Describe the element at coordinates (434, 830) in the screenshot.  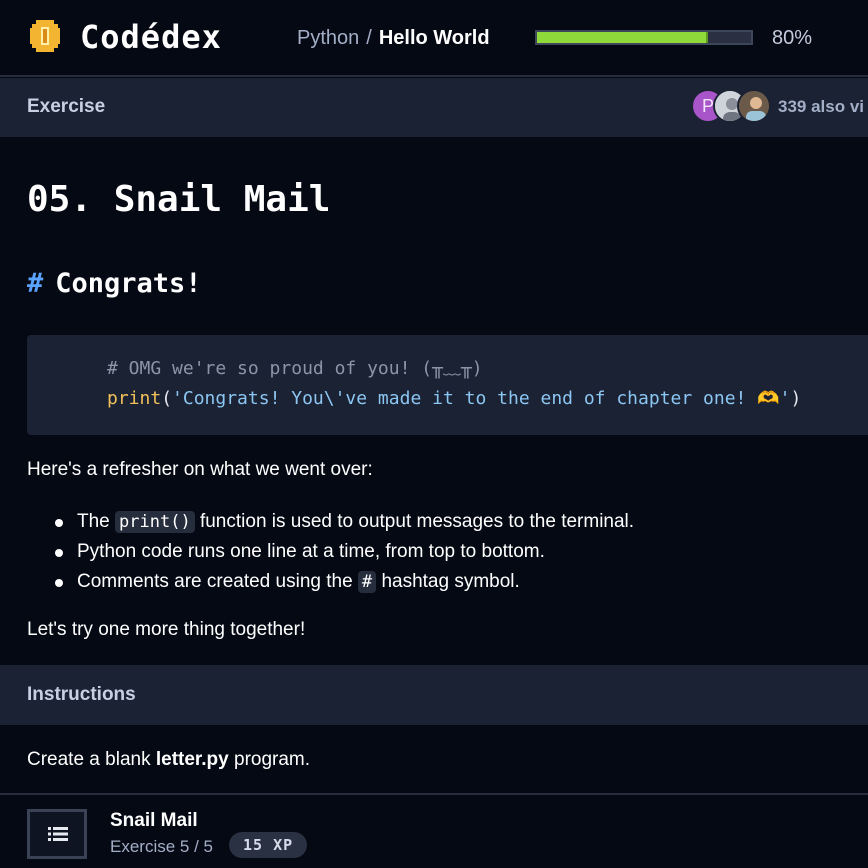
I see `footer-bar: Snail Mail Exercise 5 / 5 15 XP` at that location.